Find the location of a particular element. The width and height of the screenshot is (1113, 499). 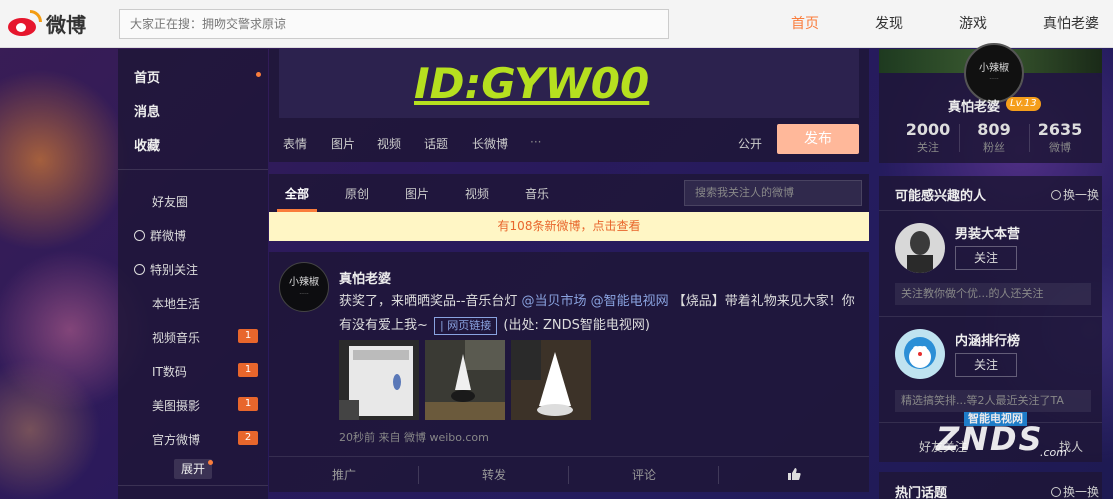

profile-name: 真怕老婆 is located at coordinates (974, 105).